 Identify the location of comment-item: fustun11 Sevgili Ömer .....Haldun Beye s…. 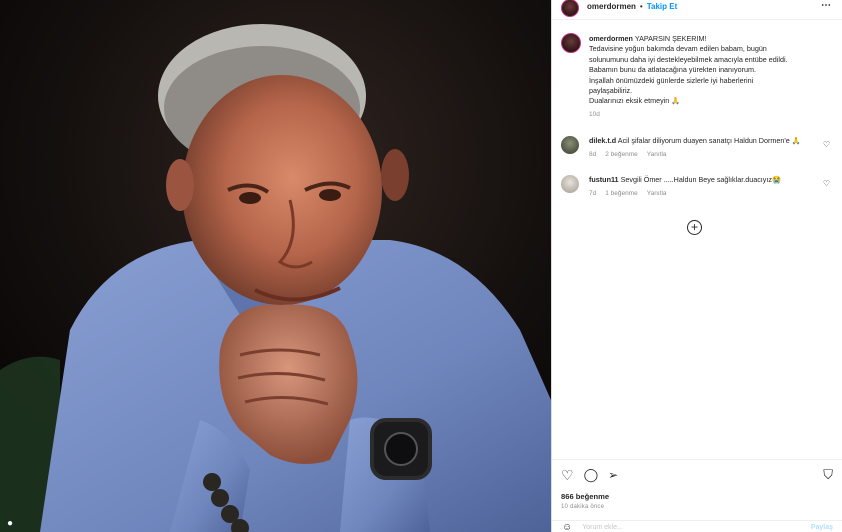
(697, 187).